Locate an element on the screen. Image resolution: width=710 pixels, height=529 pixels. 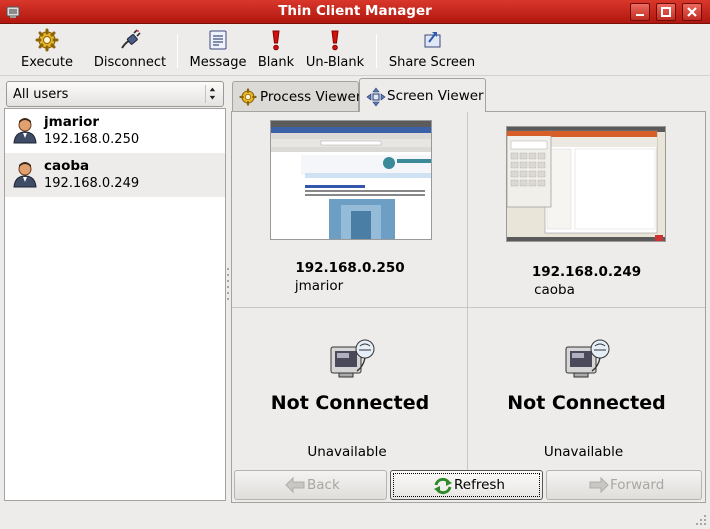
message-label: Message is located at coordinates (218, 62).